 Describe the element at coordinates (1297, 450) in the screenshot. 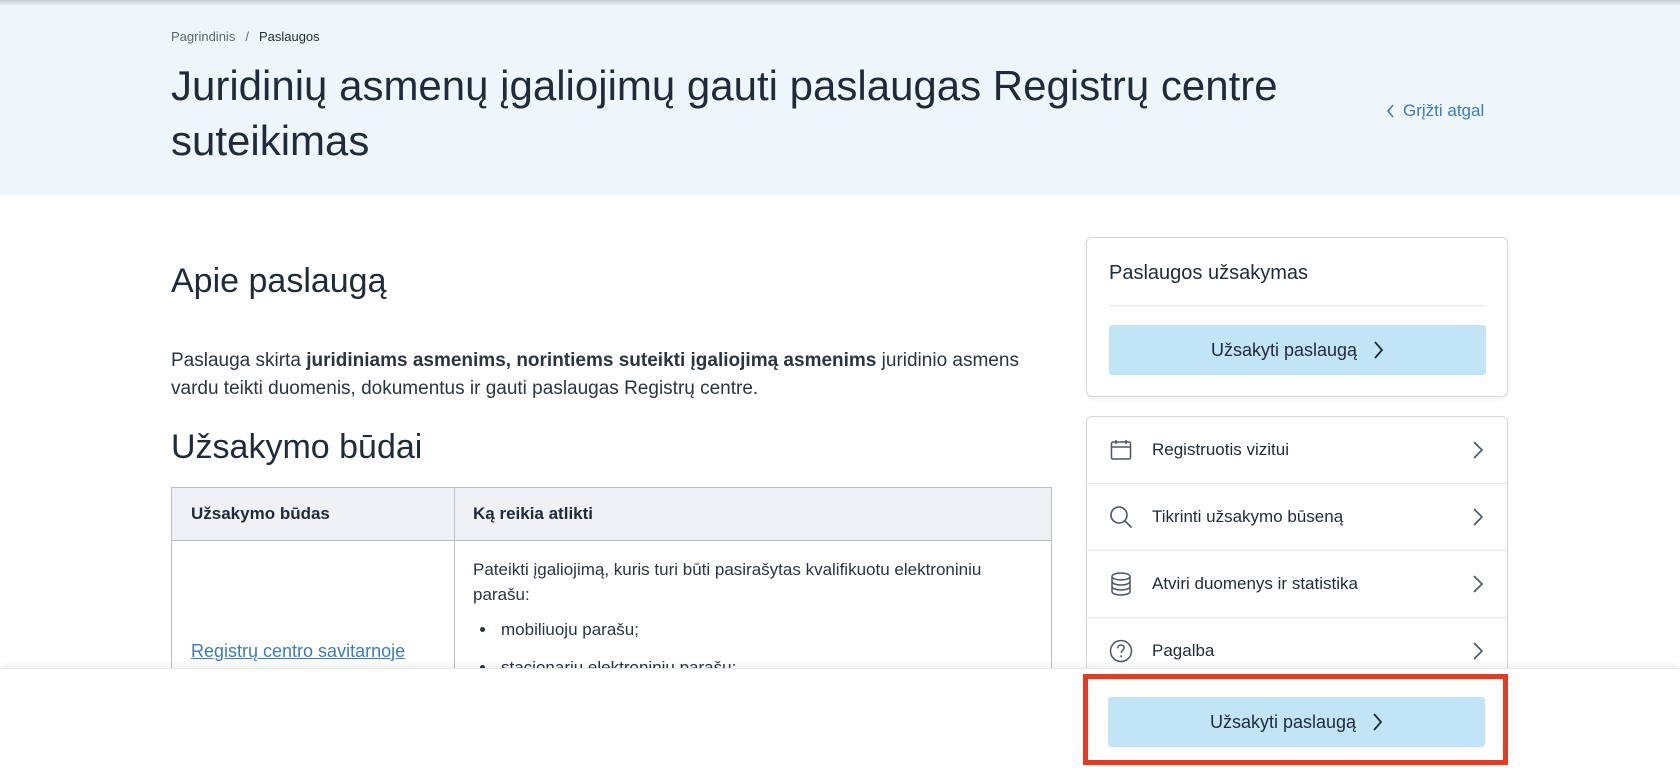

I see `link-register-visit: Registruotis vizitui` at that location.